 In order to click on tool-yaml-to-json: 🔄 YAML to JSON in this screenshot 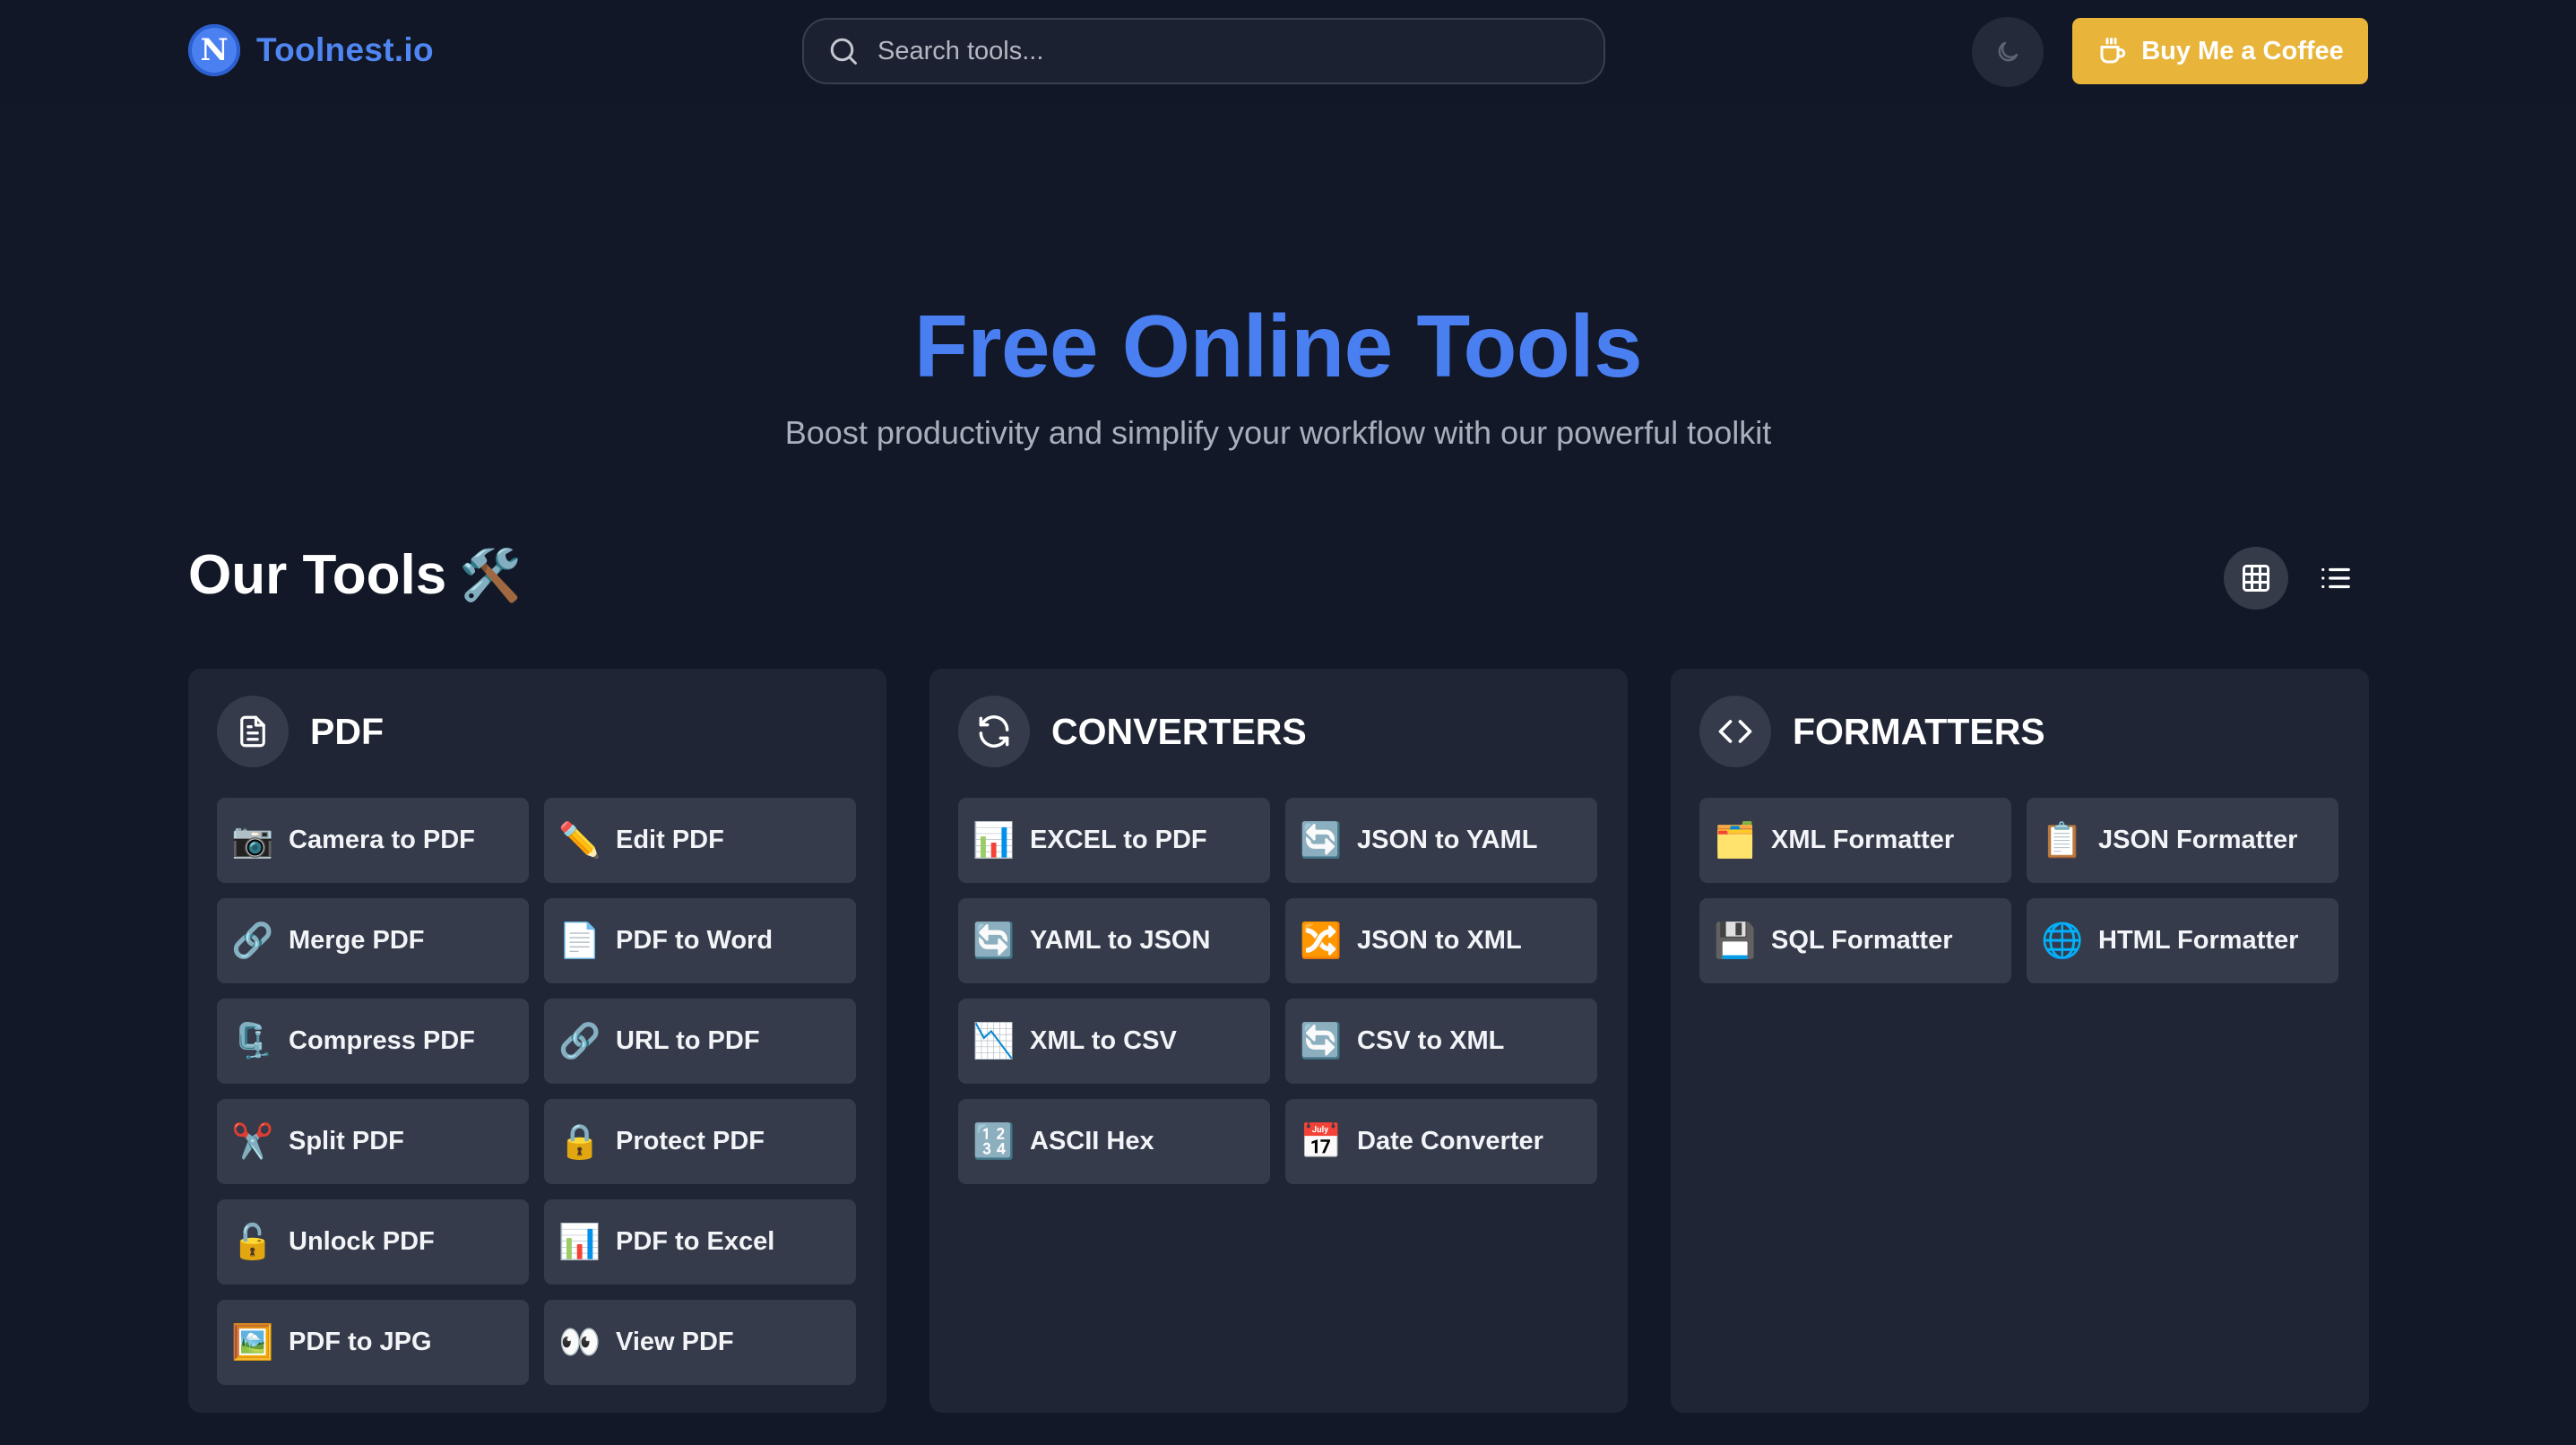, I will do `click(1114, 941)`.